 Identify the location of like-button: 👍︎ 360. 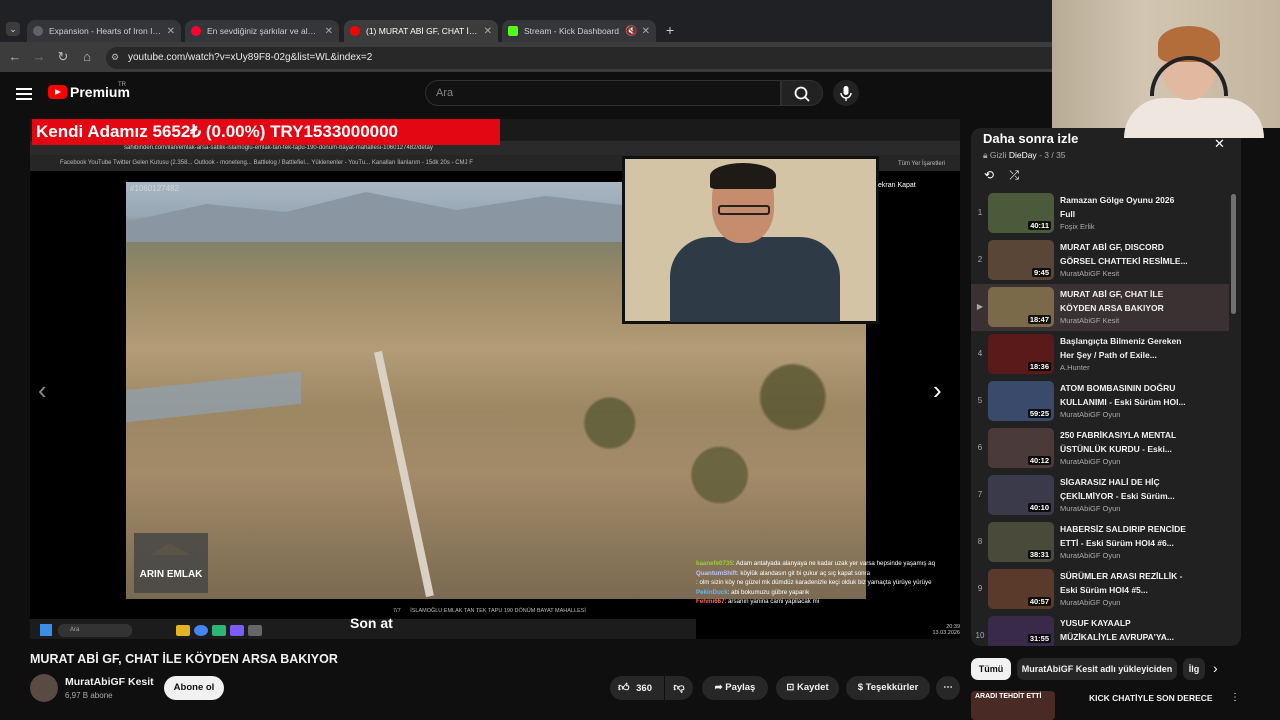
(637, 688).